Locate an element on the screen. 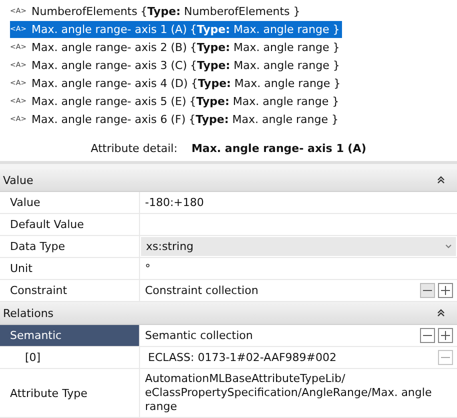 The height and width of the screenshot is (418, 457). property-label: Value is located at coordinates (70, 202).